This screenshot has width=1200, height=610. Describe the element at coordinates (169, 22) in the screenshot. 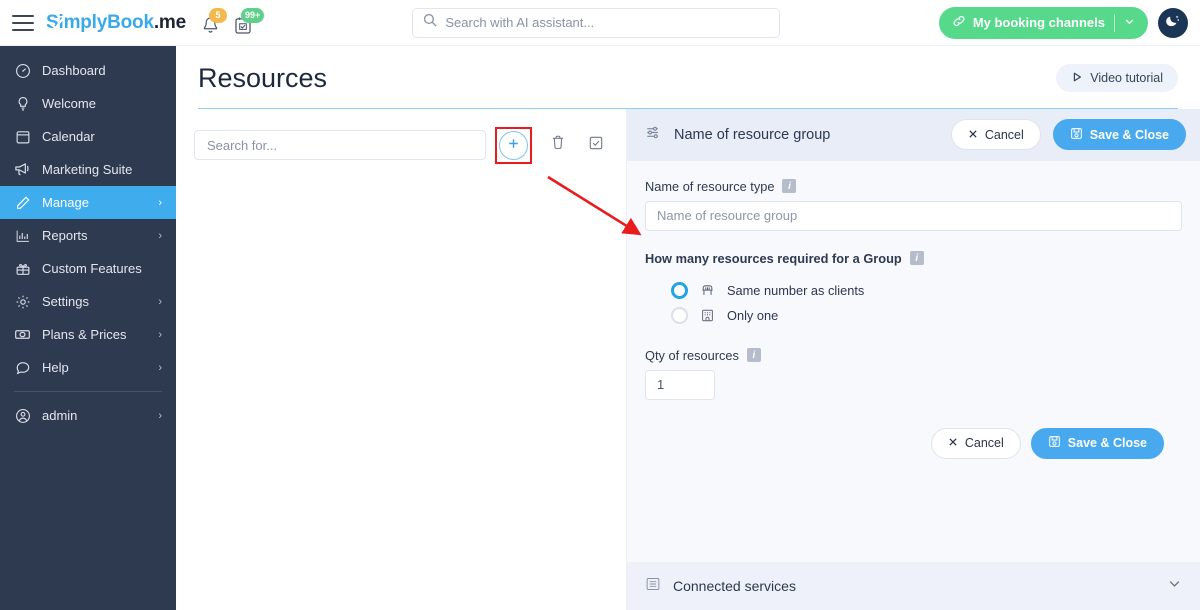

I see `brand-part3: .me` at that location.